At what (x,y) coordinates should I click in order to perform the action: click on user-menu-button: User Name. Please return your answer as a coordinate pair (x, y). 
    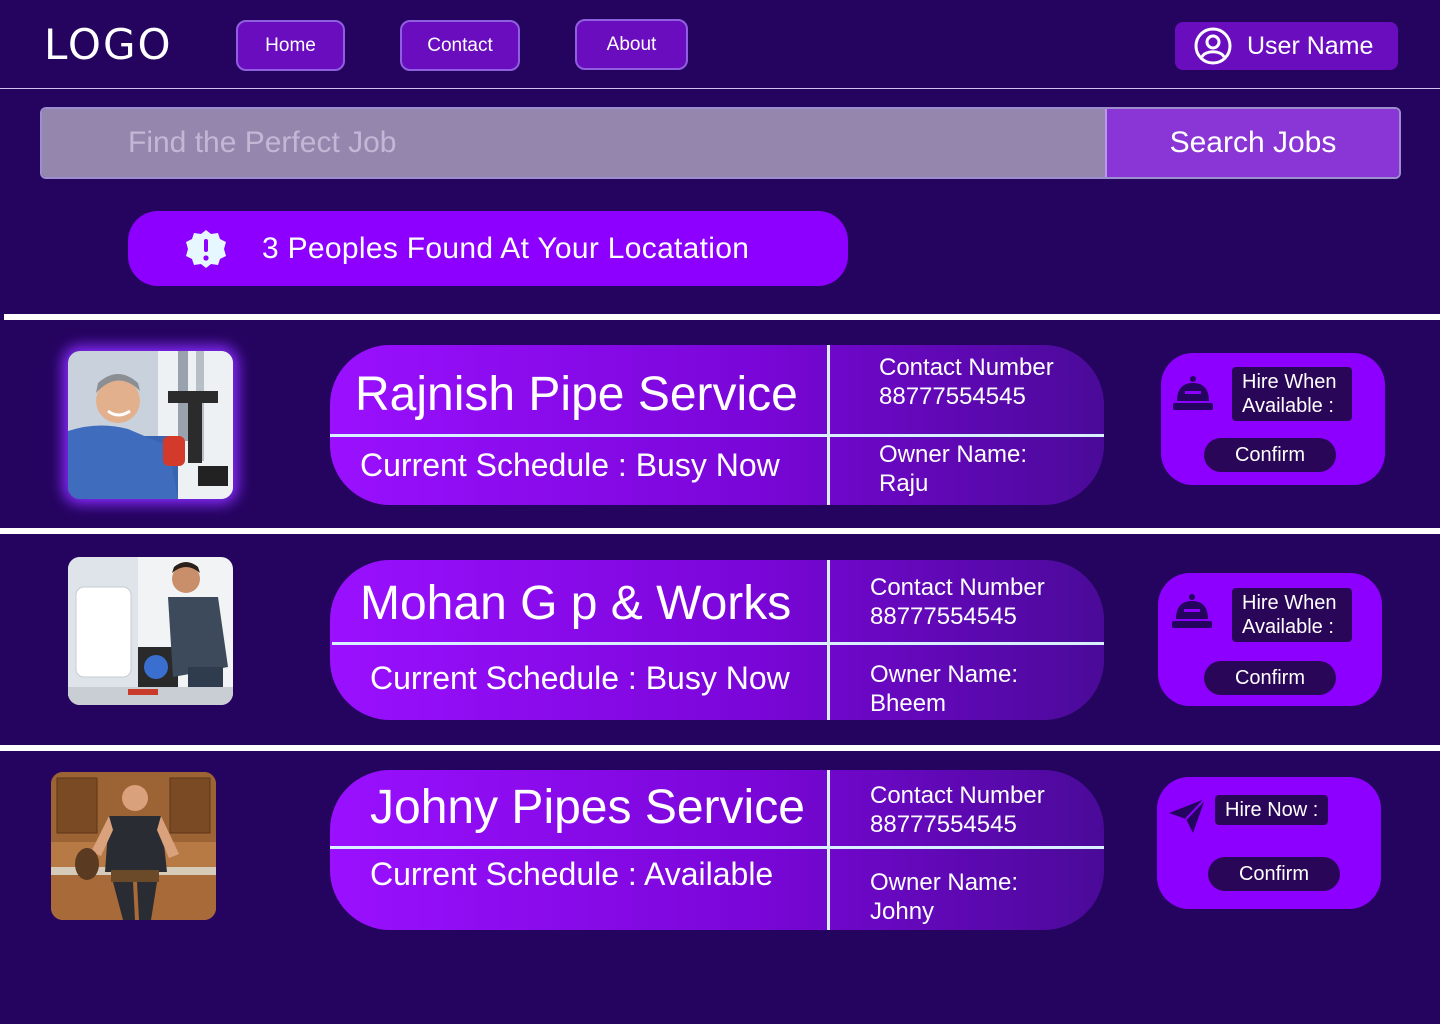
    Looking at the image, I should click on (1286, 46).